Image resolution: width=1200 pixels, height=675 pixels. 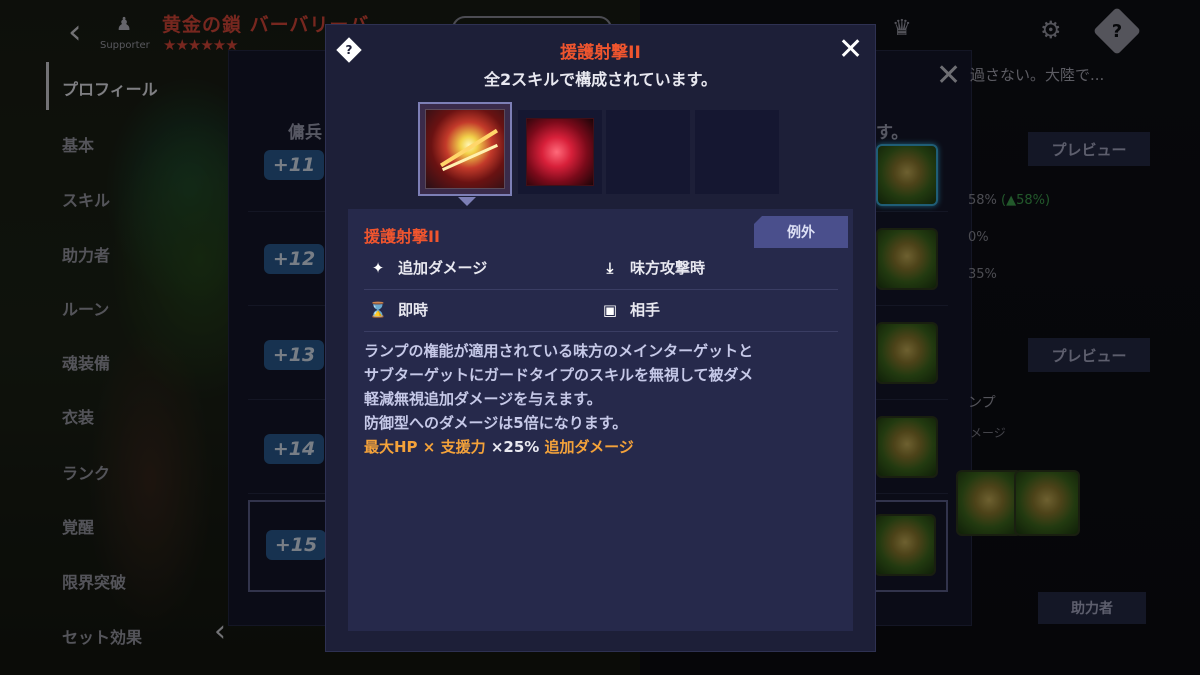 I want to click on close-icon: ✕, so click(x=850, y=50).